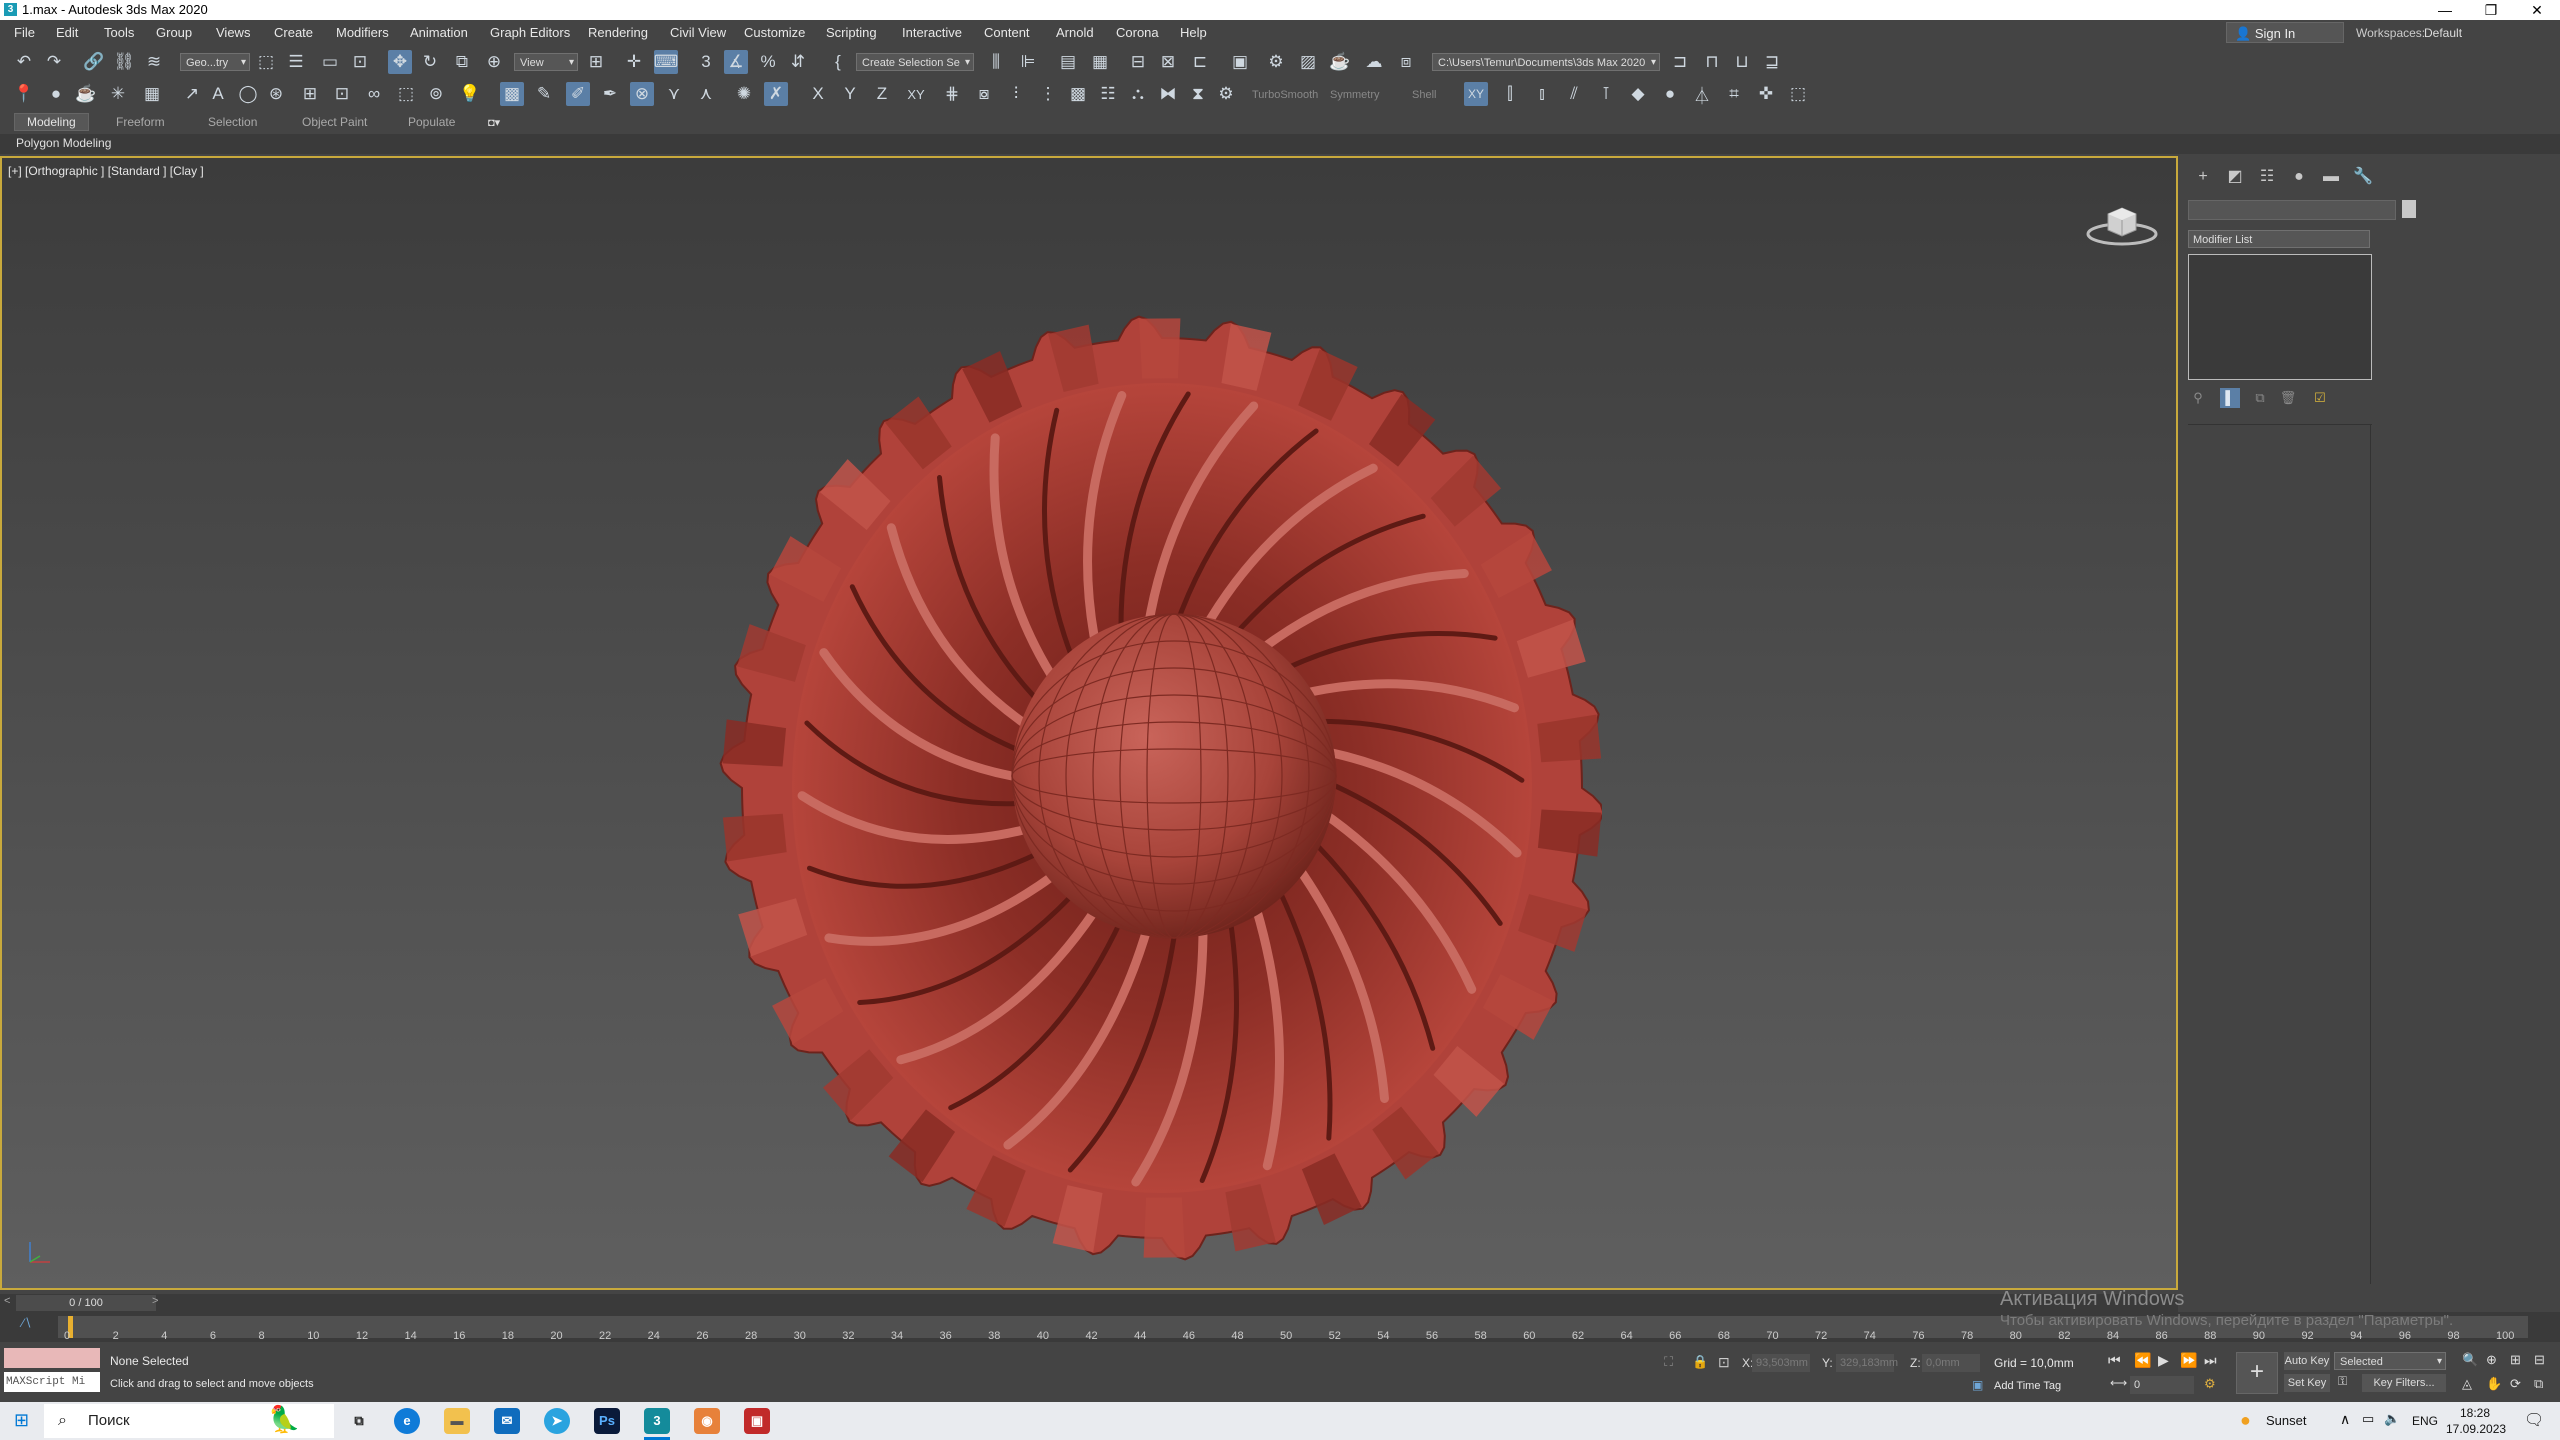  I want to click on time-slider-thumb: 0 / 100, so click(86, 1303).